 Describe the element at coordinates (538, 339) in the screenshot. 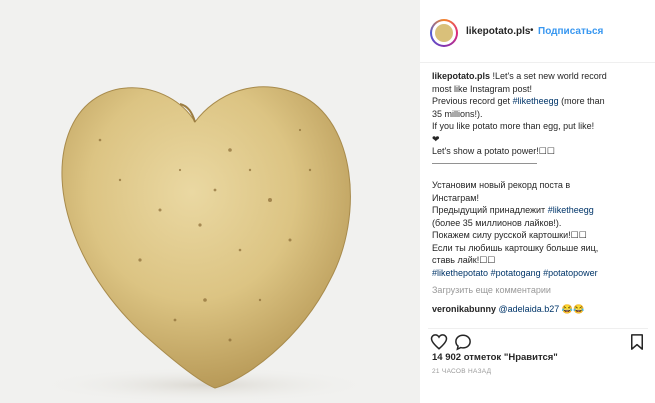

I see `action-bar` at that location.